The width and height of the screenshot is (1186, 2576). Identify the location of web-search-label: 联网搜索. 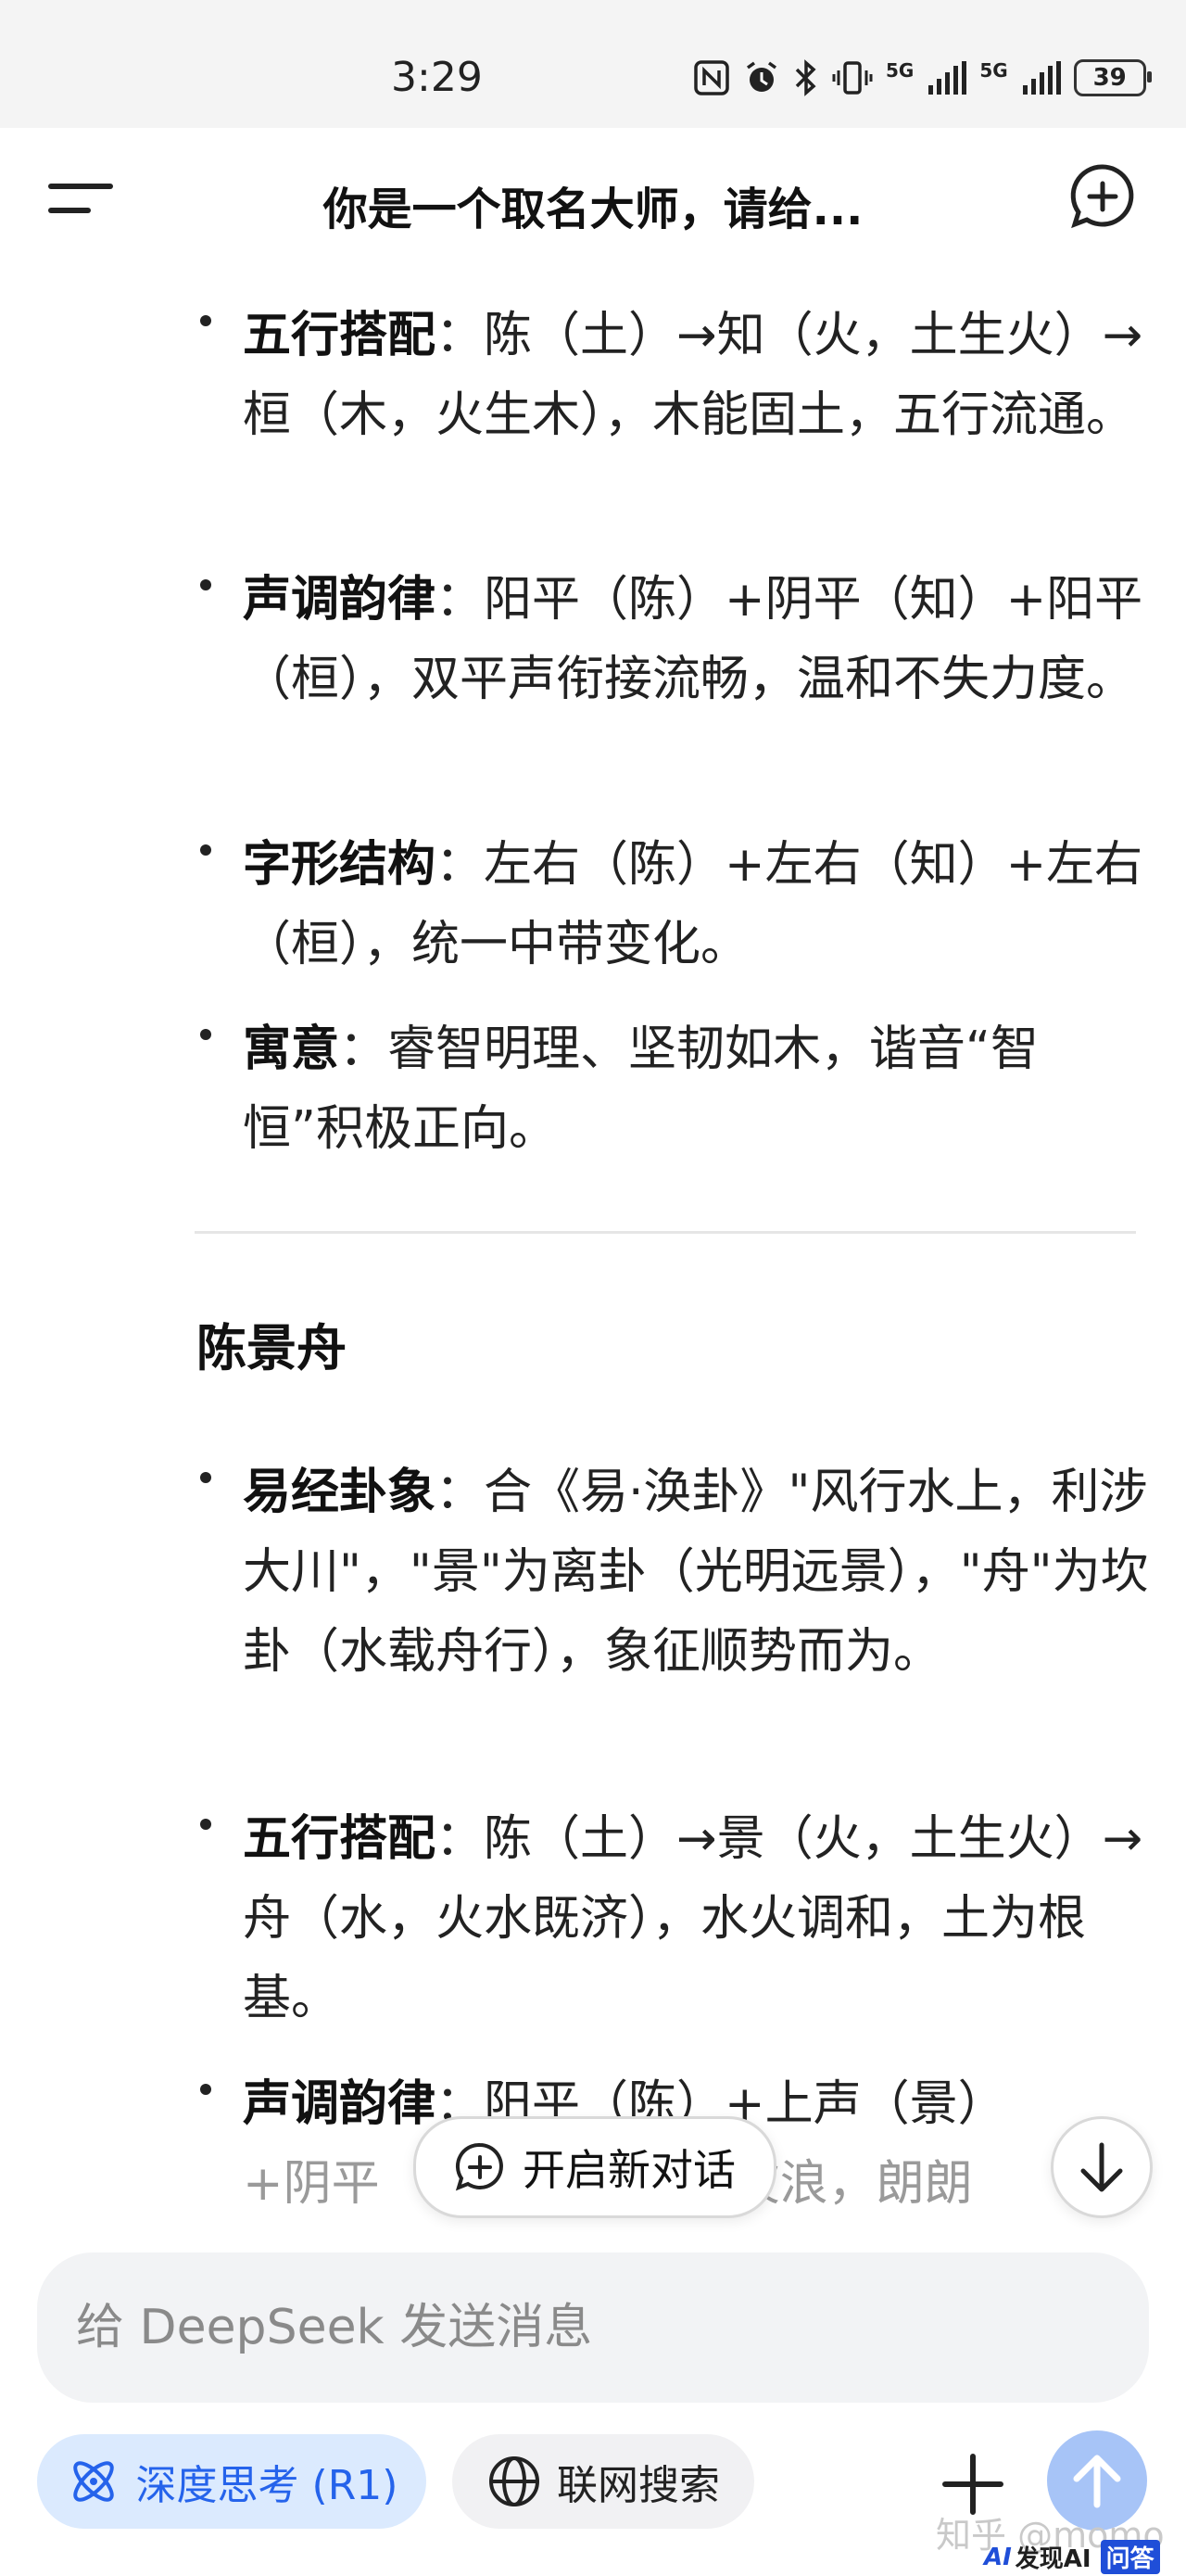
(638, 2485).